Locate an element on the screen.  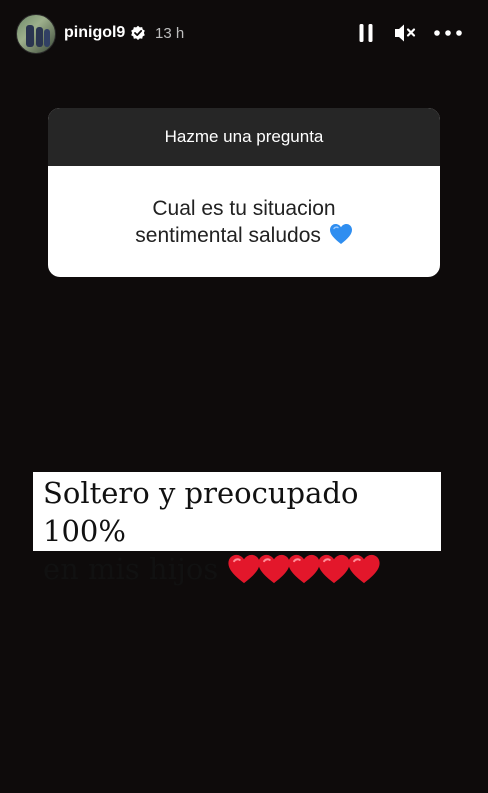
answer-text-block: Soltero y preocupado 100% en mis hijos is located at coordinates (237, 529).